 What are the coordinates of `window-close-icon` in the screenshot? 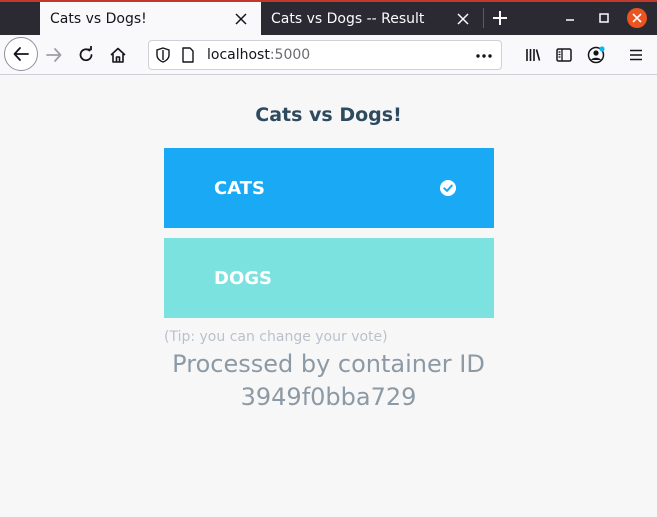 It's located at (637, 18).